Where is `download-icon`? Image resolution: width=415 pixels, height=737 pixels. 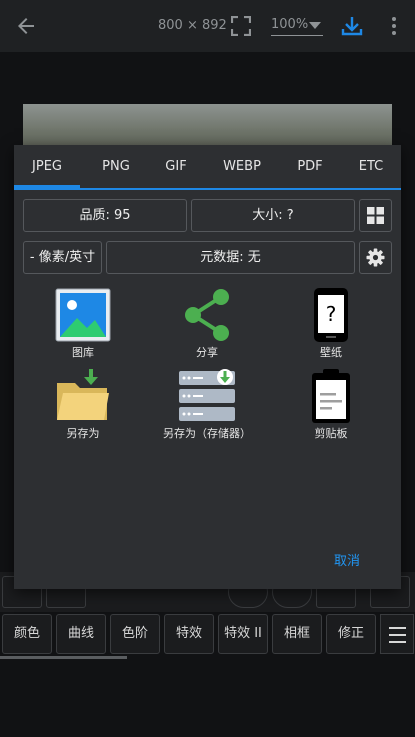
download-icon is located at coordinates (352, 26).